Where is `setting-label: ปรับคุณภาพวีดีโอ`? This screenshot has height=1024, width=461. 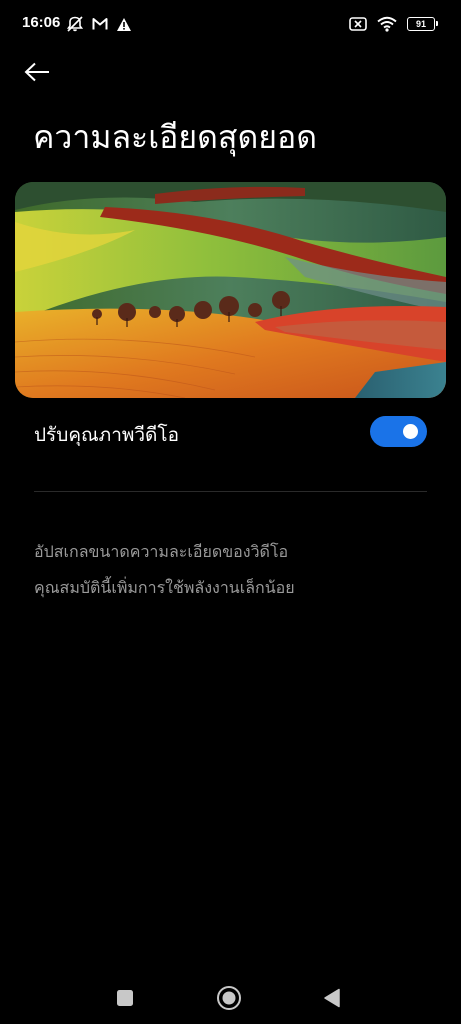
setting-label: ปรับคุณภาพวีดีโอ is located at coordinates (107, 435).